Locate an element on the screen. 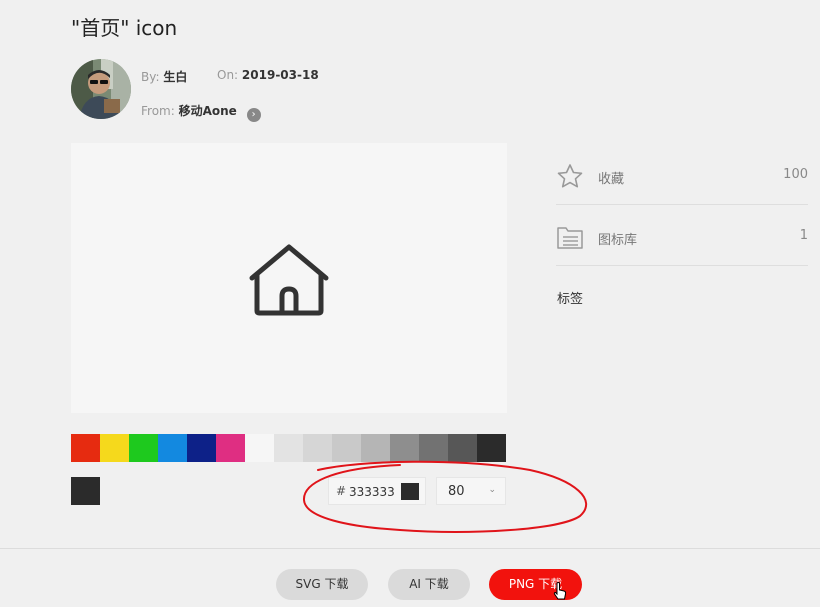 The height and width of the screenshot is (607, 820). favorite-count: 100 is located at coordinates (795, 174).